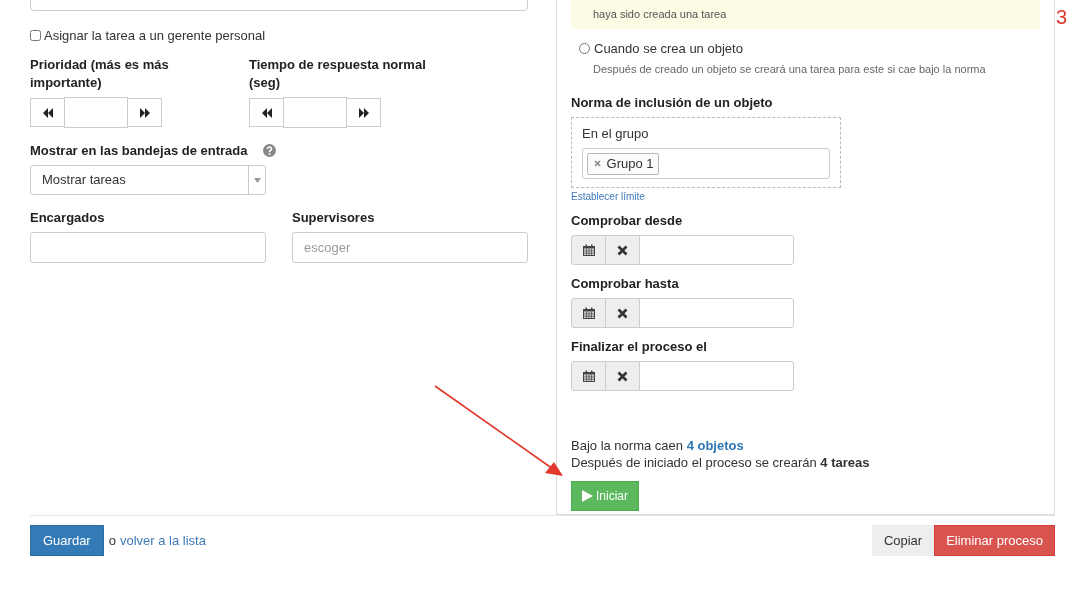  Describe the element at coordinates (627, 220) in the screenshot. I see `field-label: Comprobar desde` at that location.